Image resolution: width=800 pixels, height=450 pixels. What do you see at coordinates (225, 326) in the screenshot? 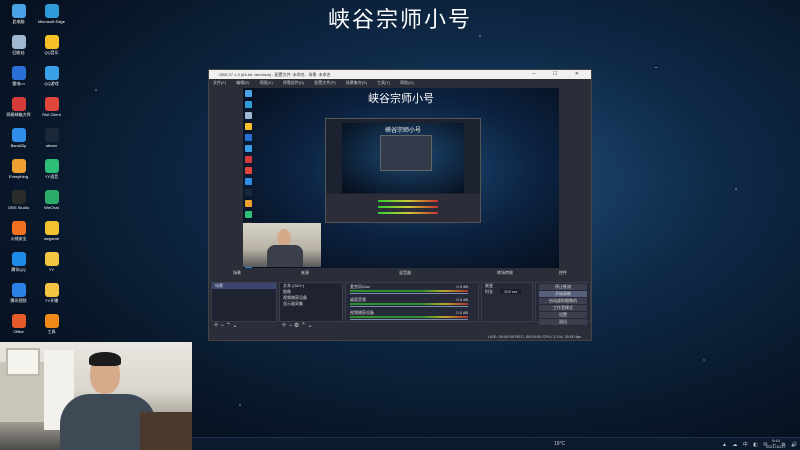
I see `scenes-toolbar: ＋ − ⌃ ⌄` at bounding box center [225, 326].